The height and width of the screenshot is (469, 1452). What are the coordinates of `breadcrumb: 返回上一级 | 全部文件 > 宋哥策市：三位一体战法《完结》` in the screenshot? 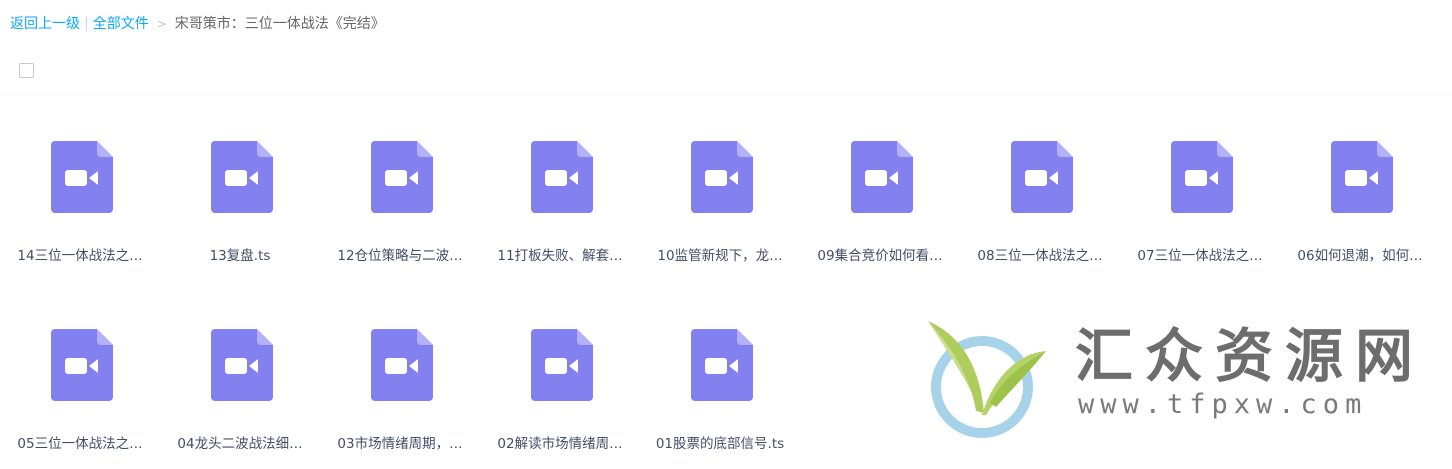 It's located at (197, 24).